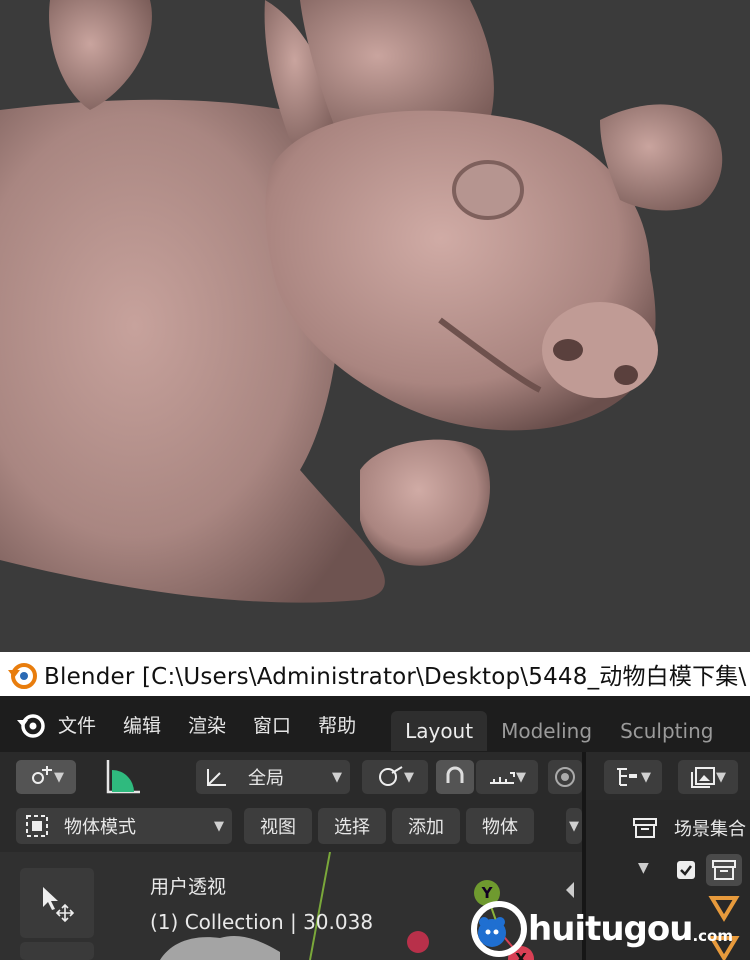  What do you see at coordinates (188, 887) in the screenshot?
I see `view-name-label: 用户透视` at bounding box center [188, 887].